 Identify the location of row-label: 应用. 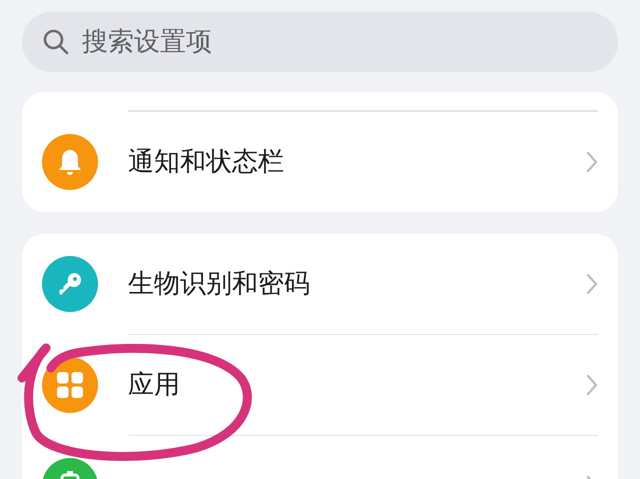
(154, 385).